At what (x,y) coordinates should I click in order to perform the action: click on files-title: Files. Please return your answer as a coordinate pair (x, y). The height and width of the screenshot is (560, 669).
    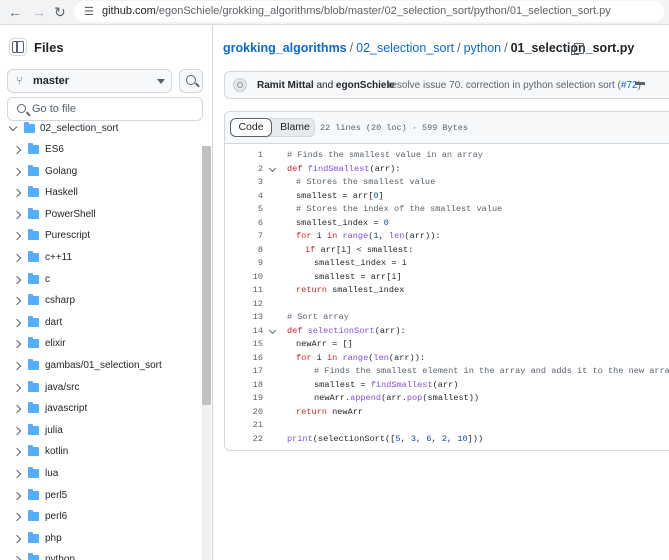
    Looking at the image, I should click on (49, 47).